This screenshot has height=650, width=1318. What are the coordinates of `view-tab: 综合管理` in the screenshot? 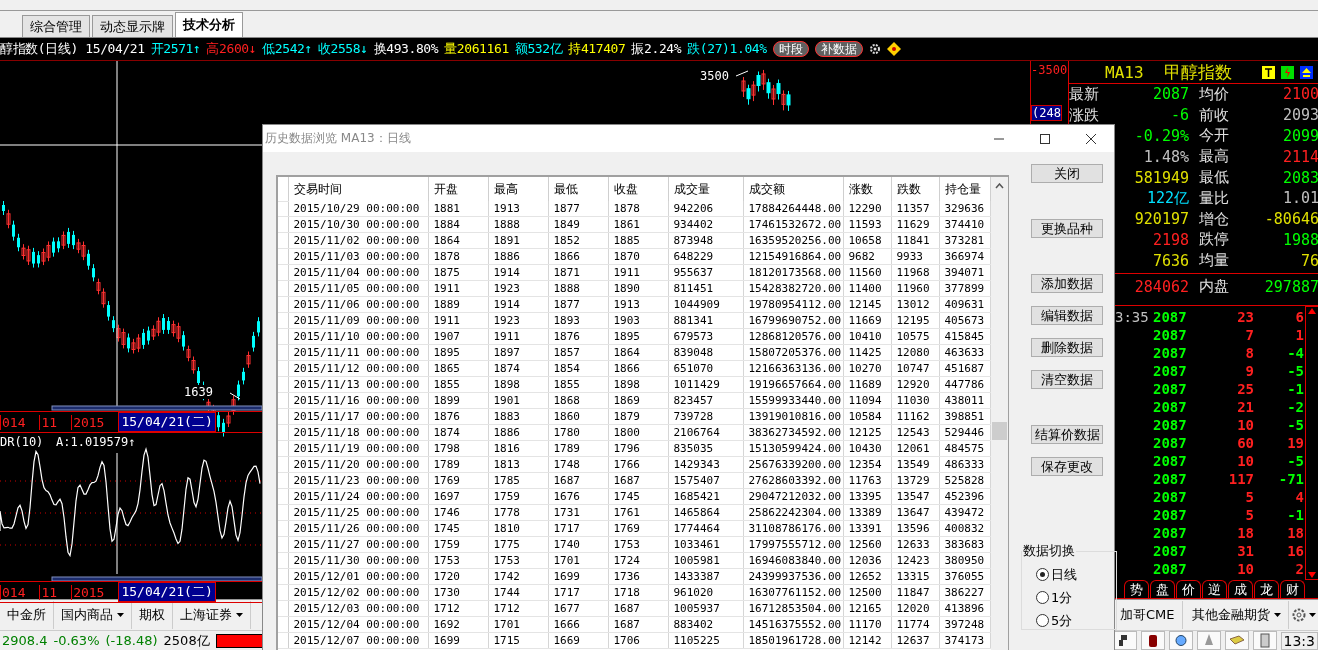 It's located at (56, 26).